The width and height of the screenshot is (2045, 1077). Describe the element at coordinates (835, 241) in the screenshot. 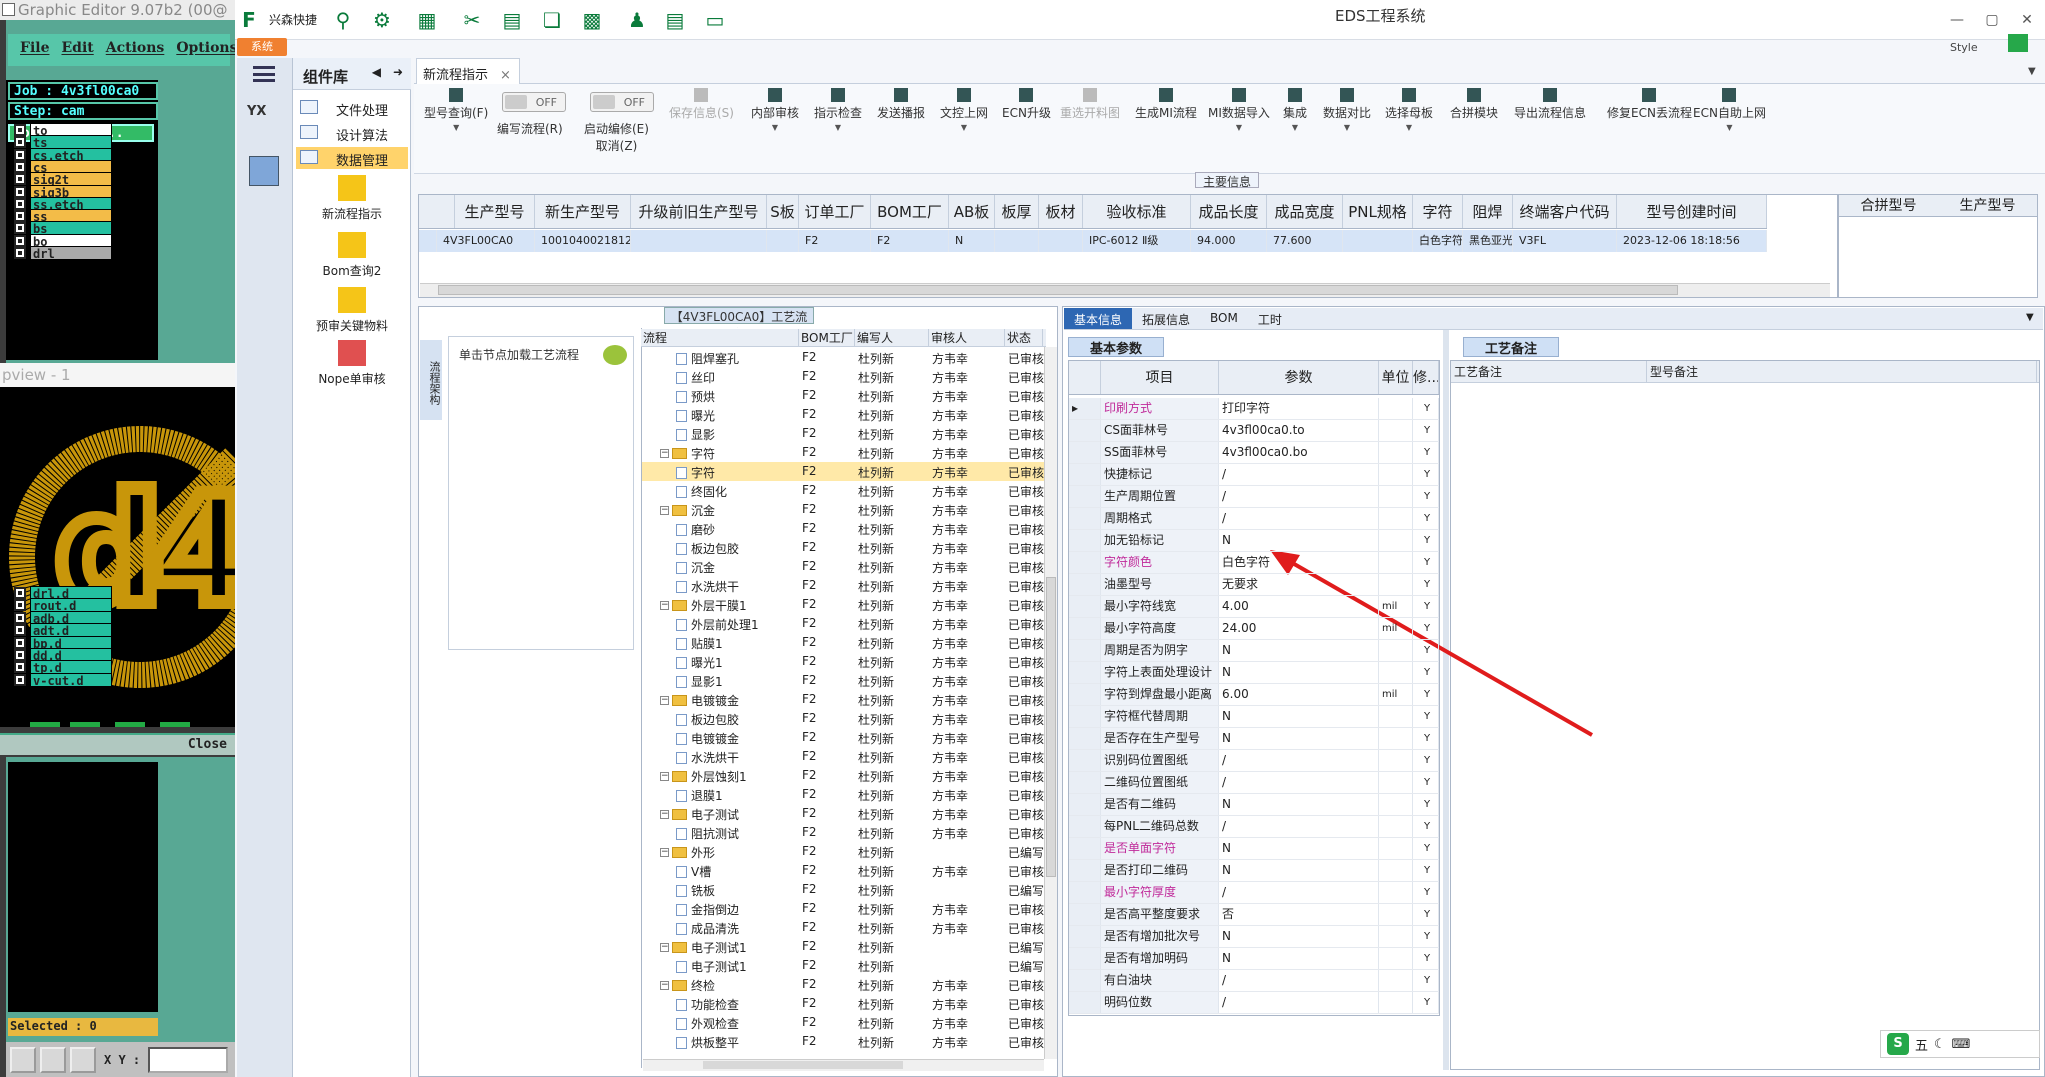

I see `grid-cell: F2` at that location.